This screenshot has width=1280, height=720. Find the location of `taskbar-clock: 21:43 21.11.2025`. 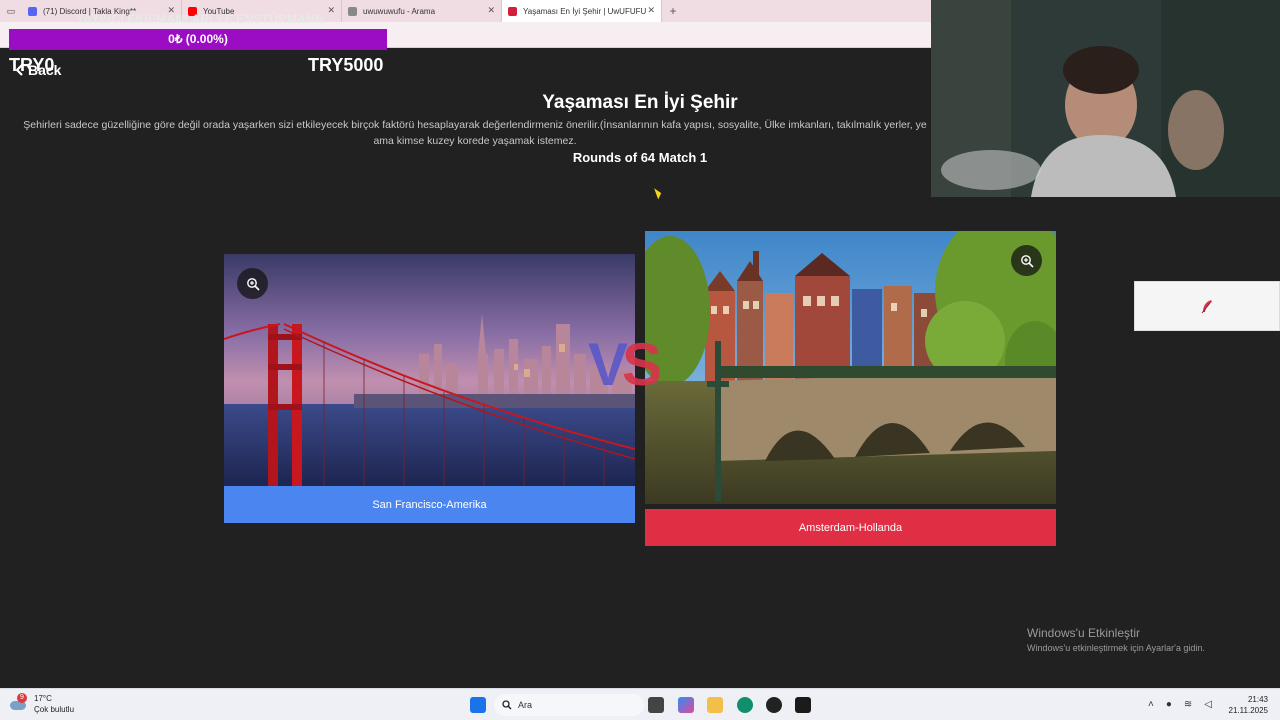

taskbar-clock: 21:43 21.11.2025 is located at coordinates (1248, 705).